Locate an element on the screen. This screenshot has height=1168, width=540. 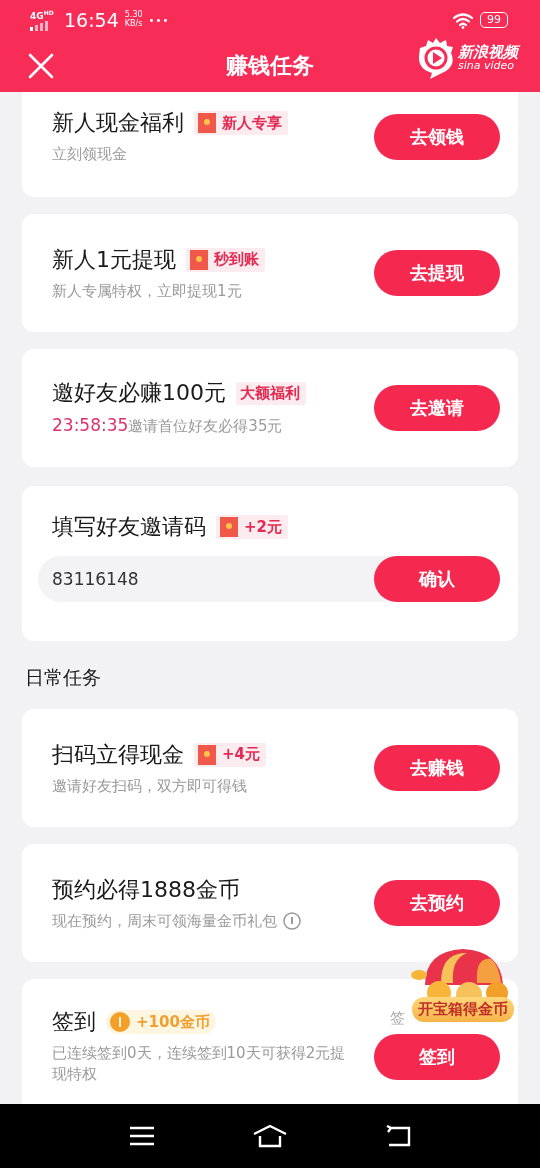
task-button: 签到 is located at coordinates (437, 1057).